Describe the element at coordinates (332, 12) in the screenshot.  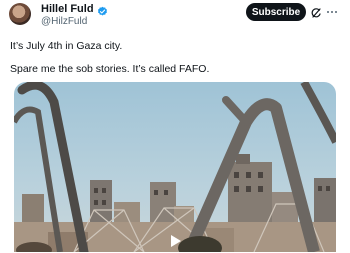
I see `more-icon` at that location.